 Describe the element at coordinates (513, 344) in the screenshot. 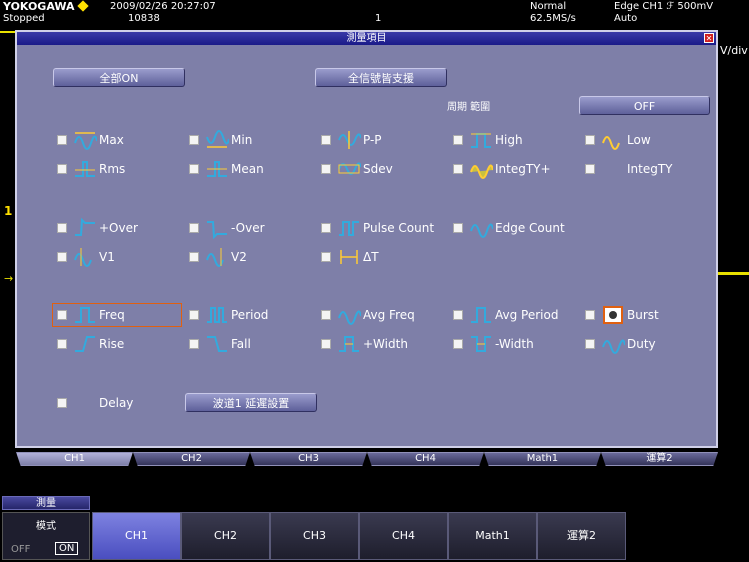

I see `measure-width-minus: -Width` at that location.